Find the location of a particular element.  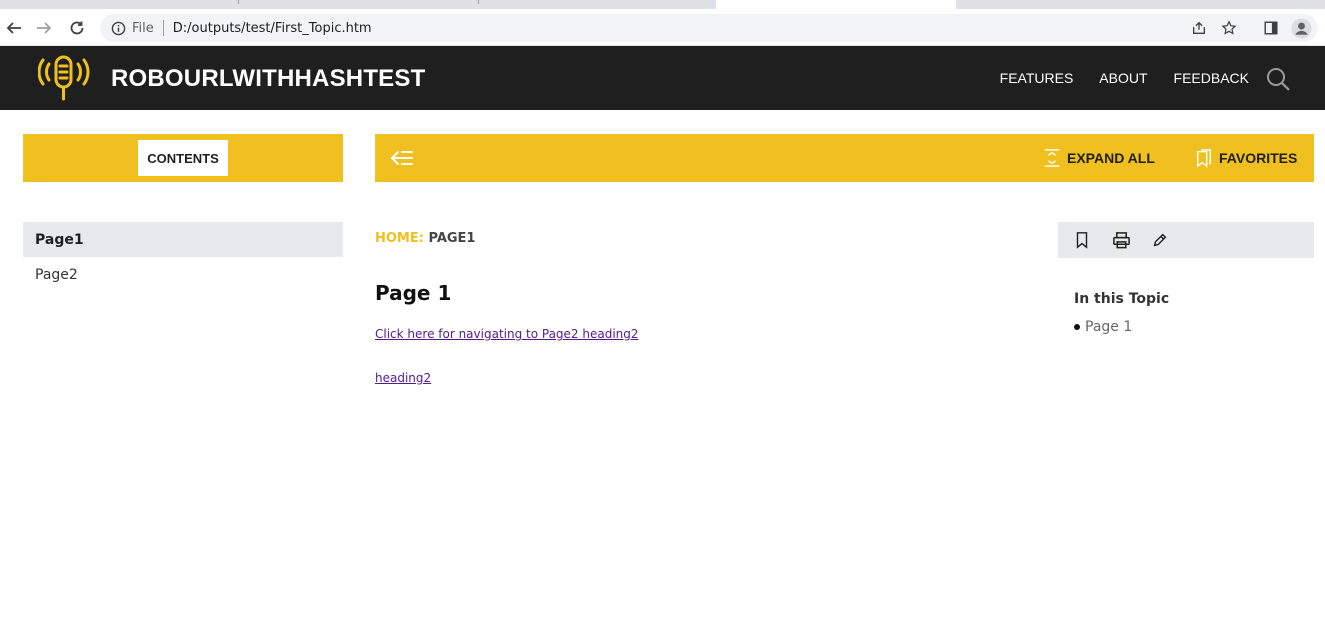

reload-icon is located at coordinates (77, 28).